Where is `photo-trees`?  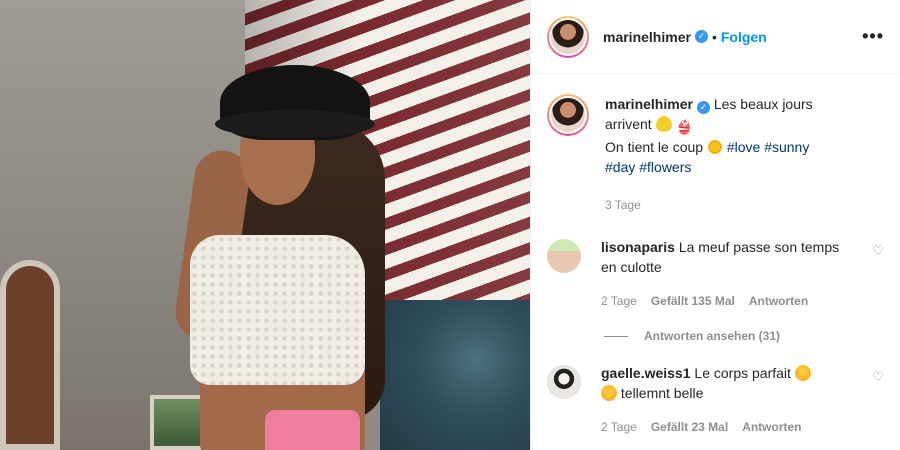
photo-trees is located at coordinates (455, 375).